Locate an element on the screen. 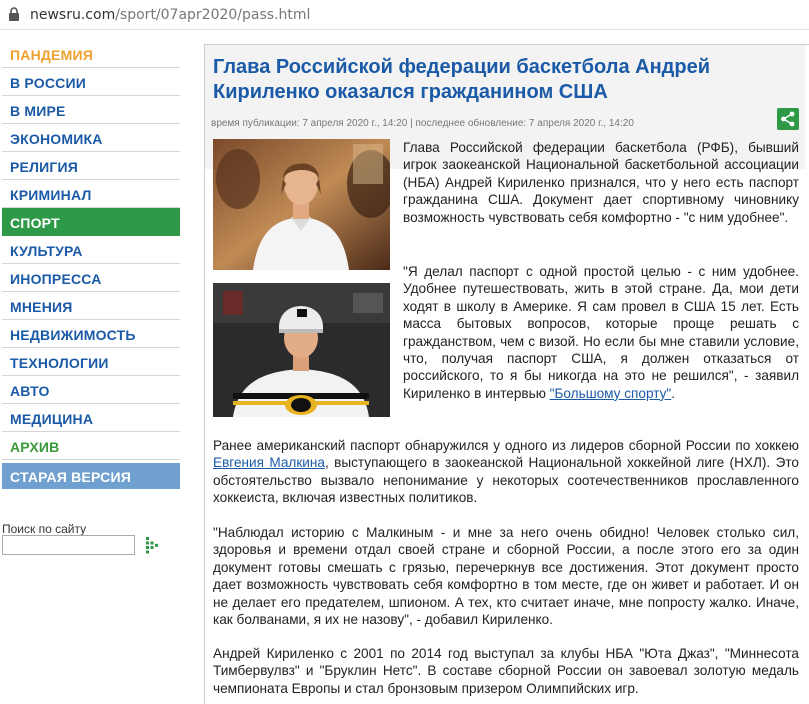  nav-item-russia: В РОССИИ is located at coordinates (91, 82).